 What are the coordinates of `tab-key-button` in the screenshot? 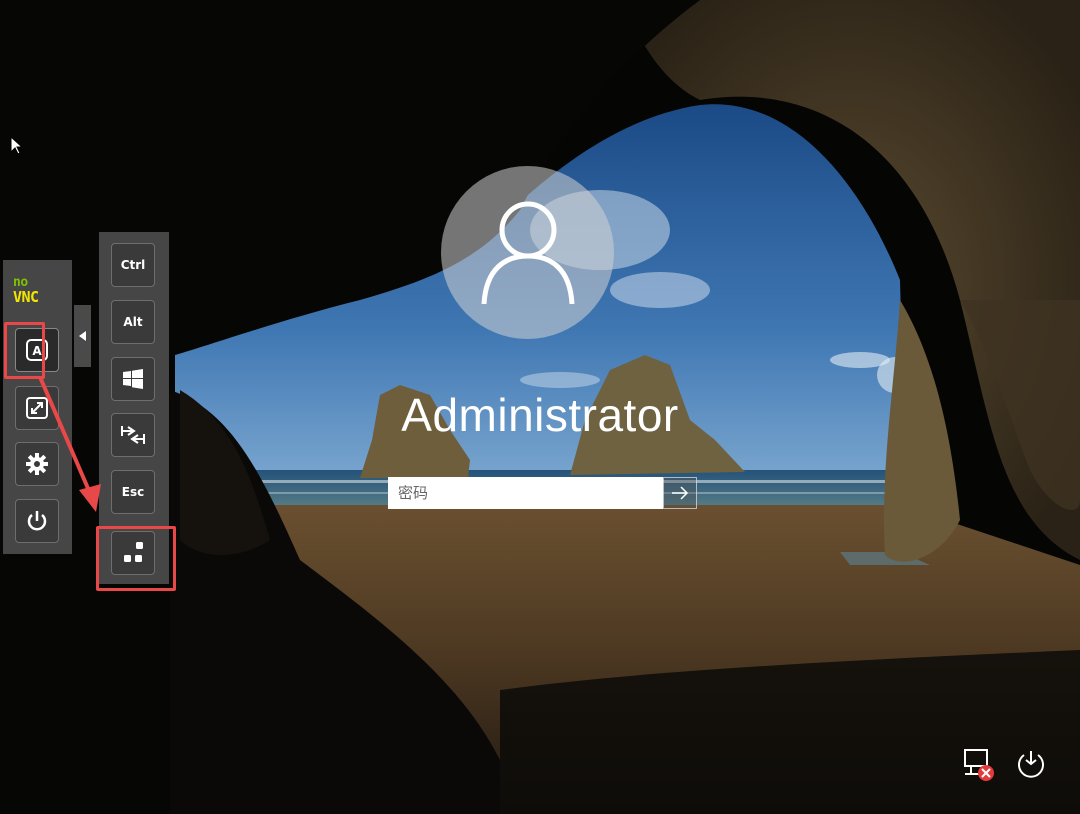 It's located at (133, 435).